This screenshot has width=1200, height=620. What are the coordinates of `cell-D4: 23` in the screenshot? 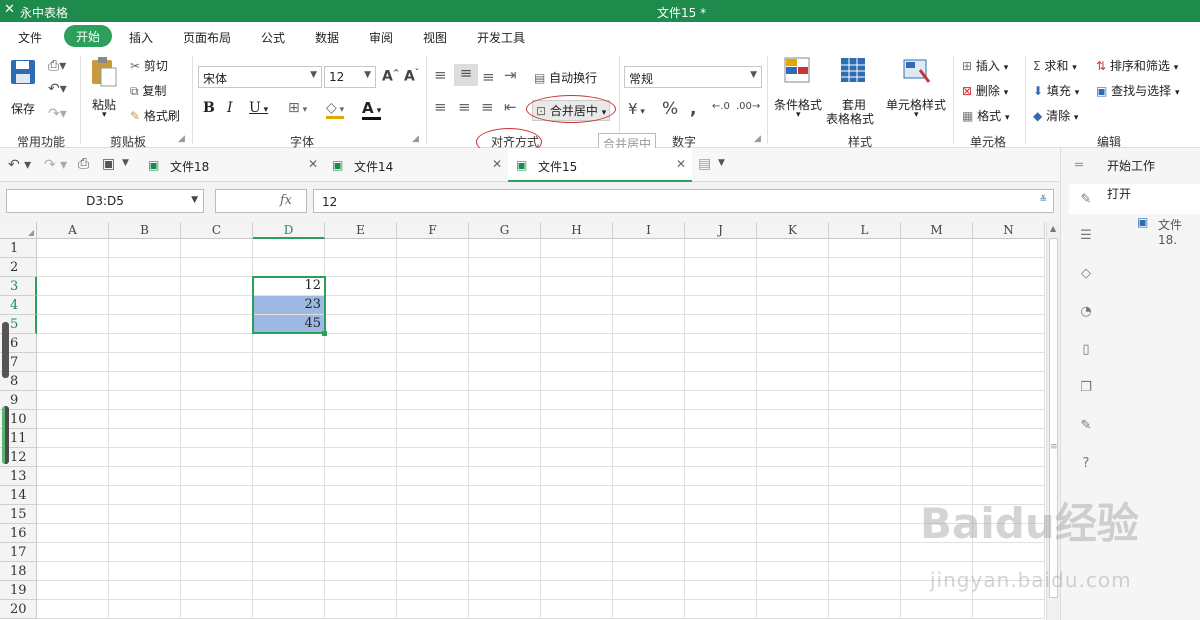 It's located at (289, 305).